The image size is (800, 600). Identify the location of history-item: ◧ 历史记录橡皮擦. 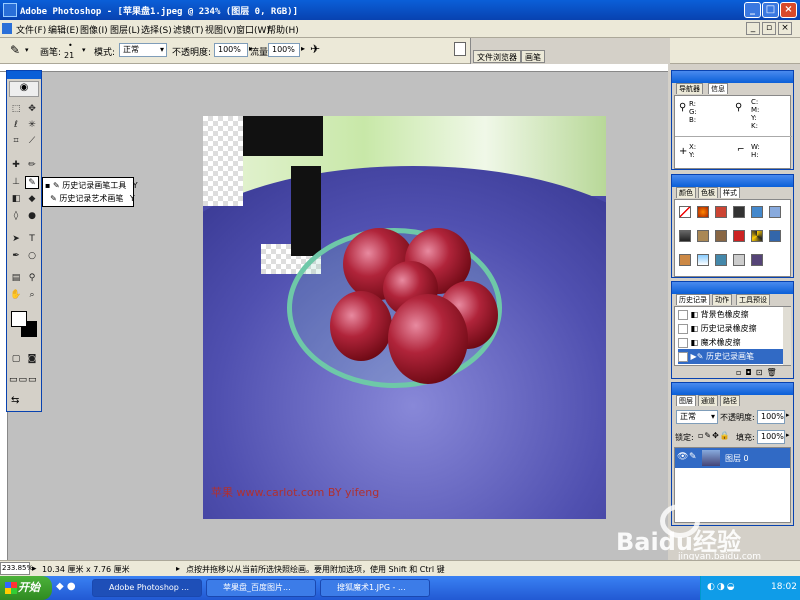
(732, 328).